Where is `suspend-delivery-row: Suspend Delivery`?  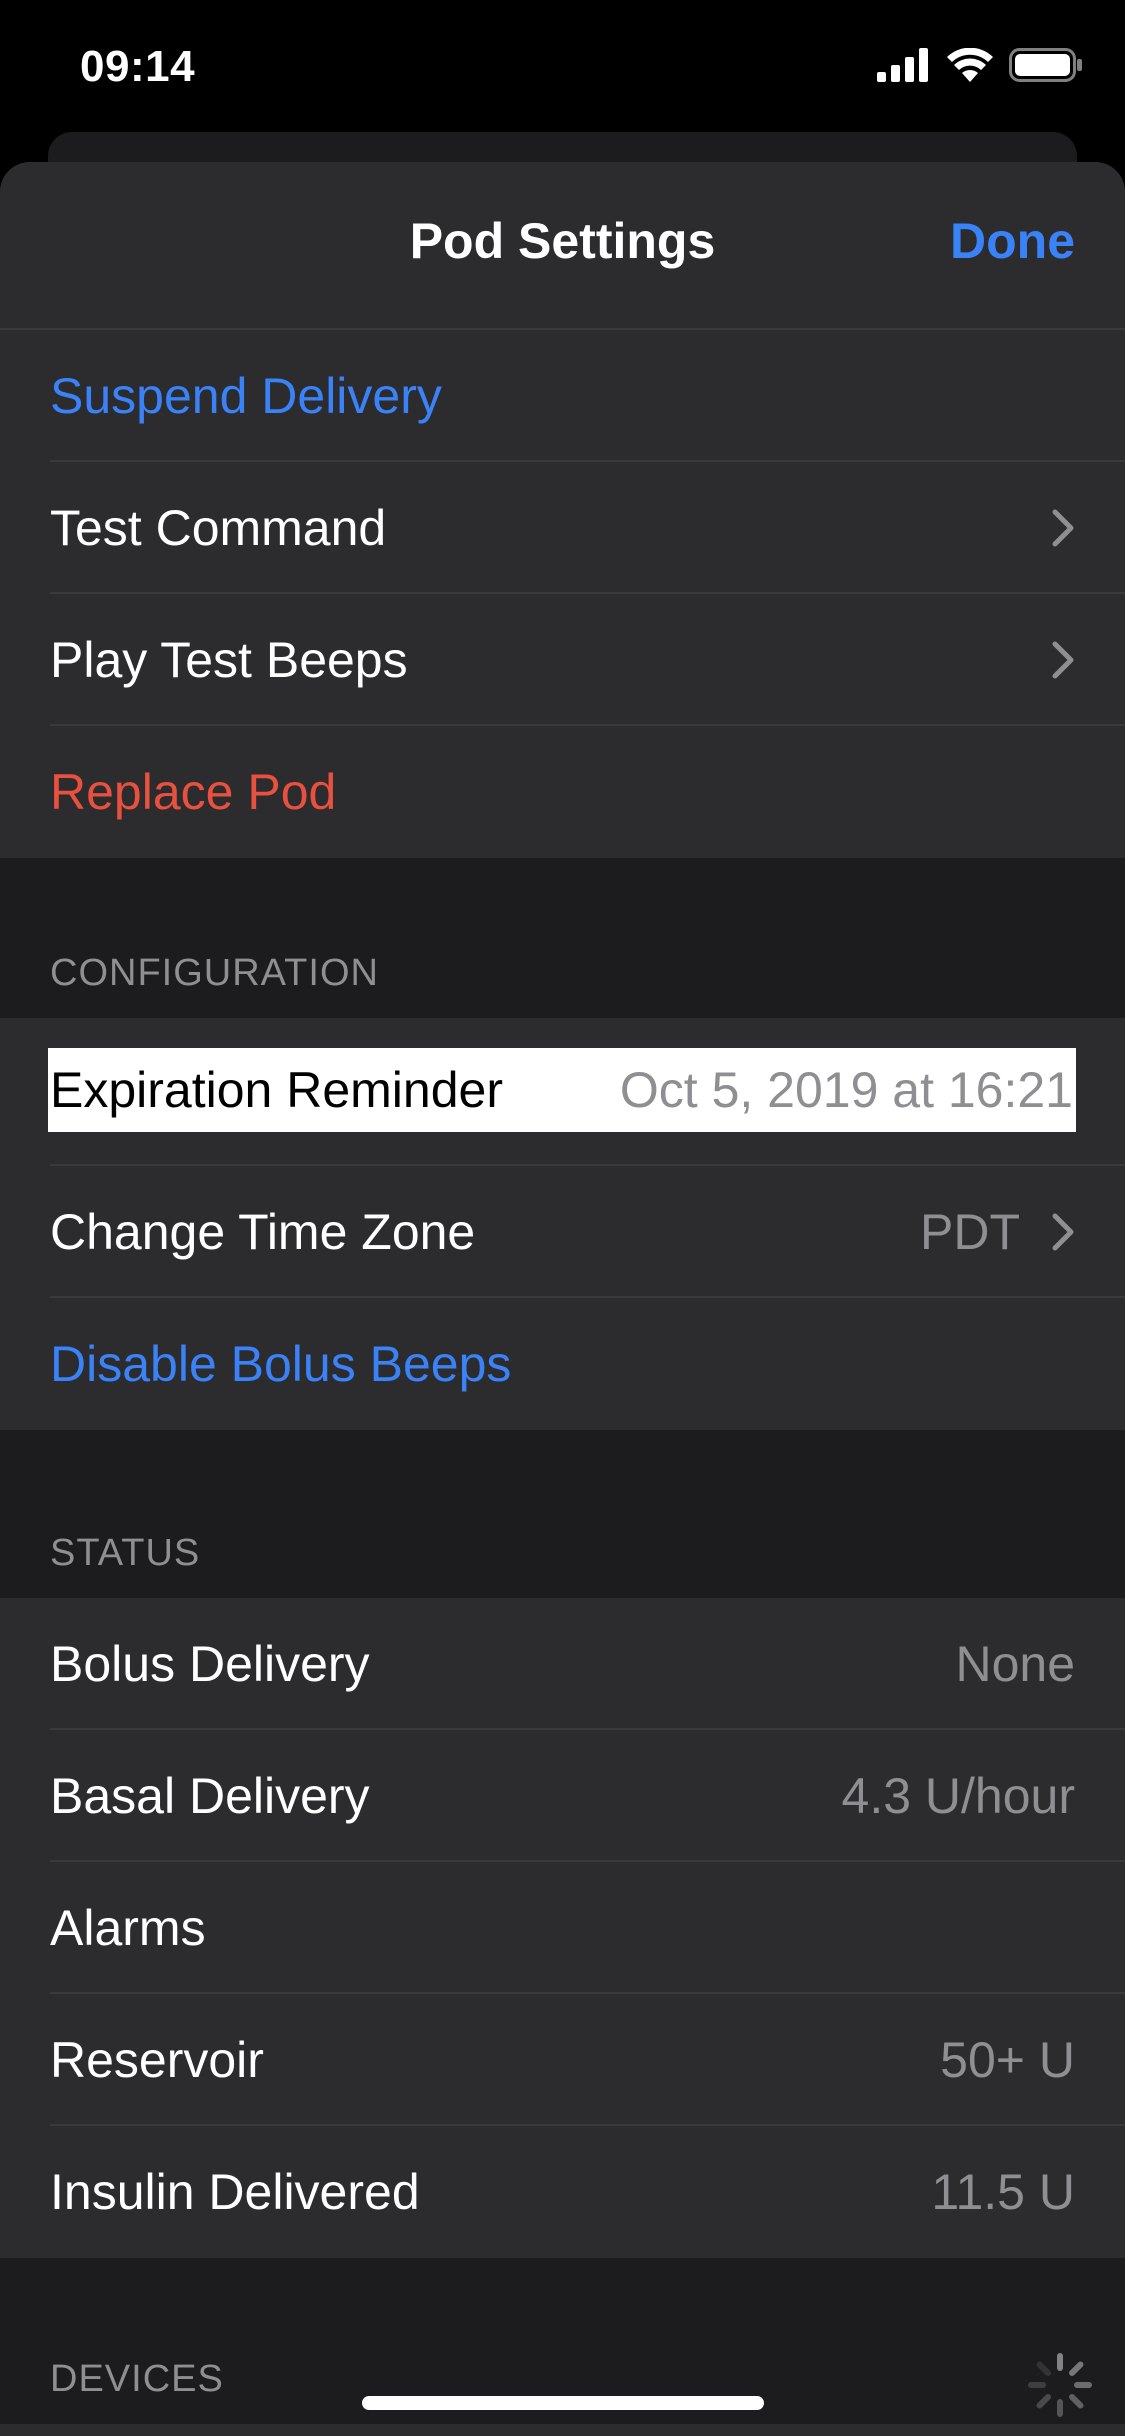
suspend-delivery-row: Suspend Delivery is located at coordinates (562, 396).